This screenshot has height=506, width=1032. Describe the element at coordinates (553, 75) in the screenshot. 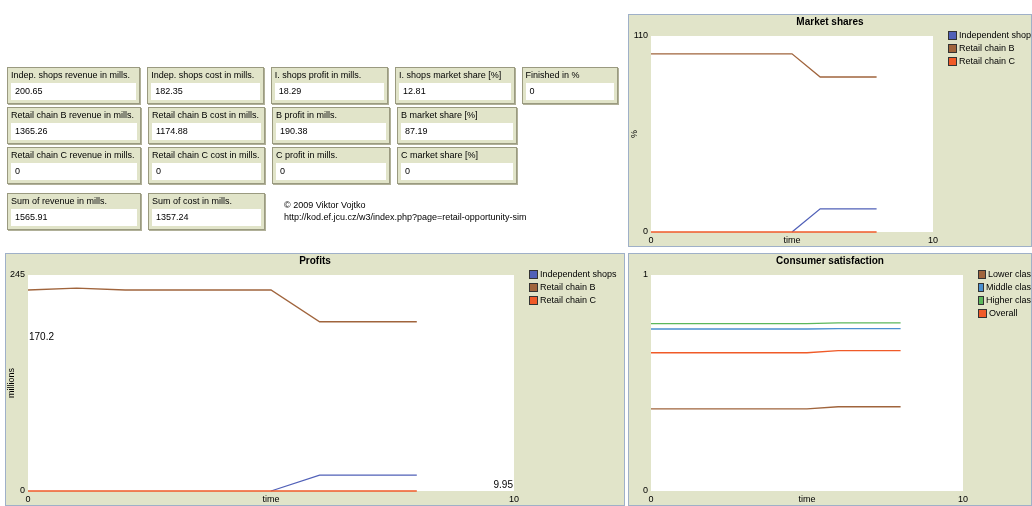

I see `monitor-label: Finished in %` at that location.